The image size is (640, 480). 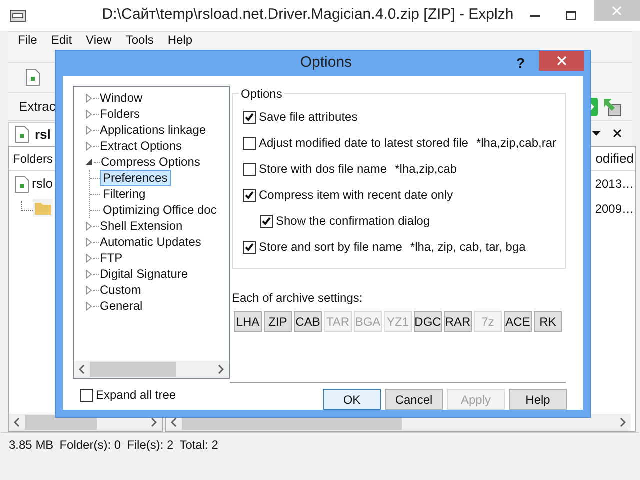 I want to click on option-label: Store and sort by file name, so click(x=330, y=247).